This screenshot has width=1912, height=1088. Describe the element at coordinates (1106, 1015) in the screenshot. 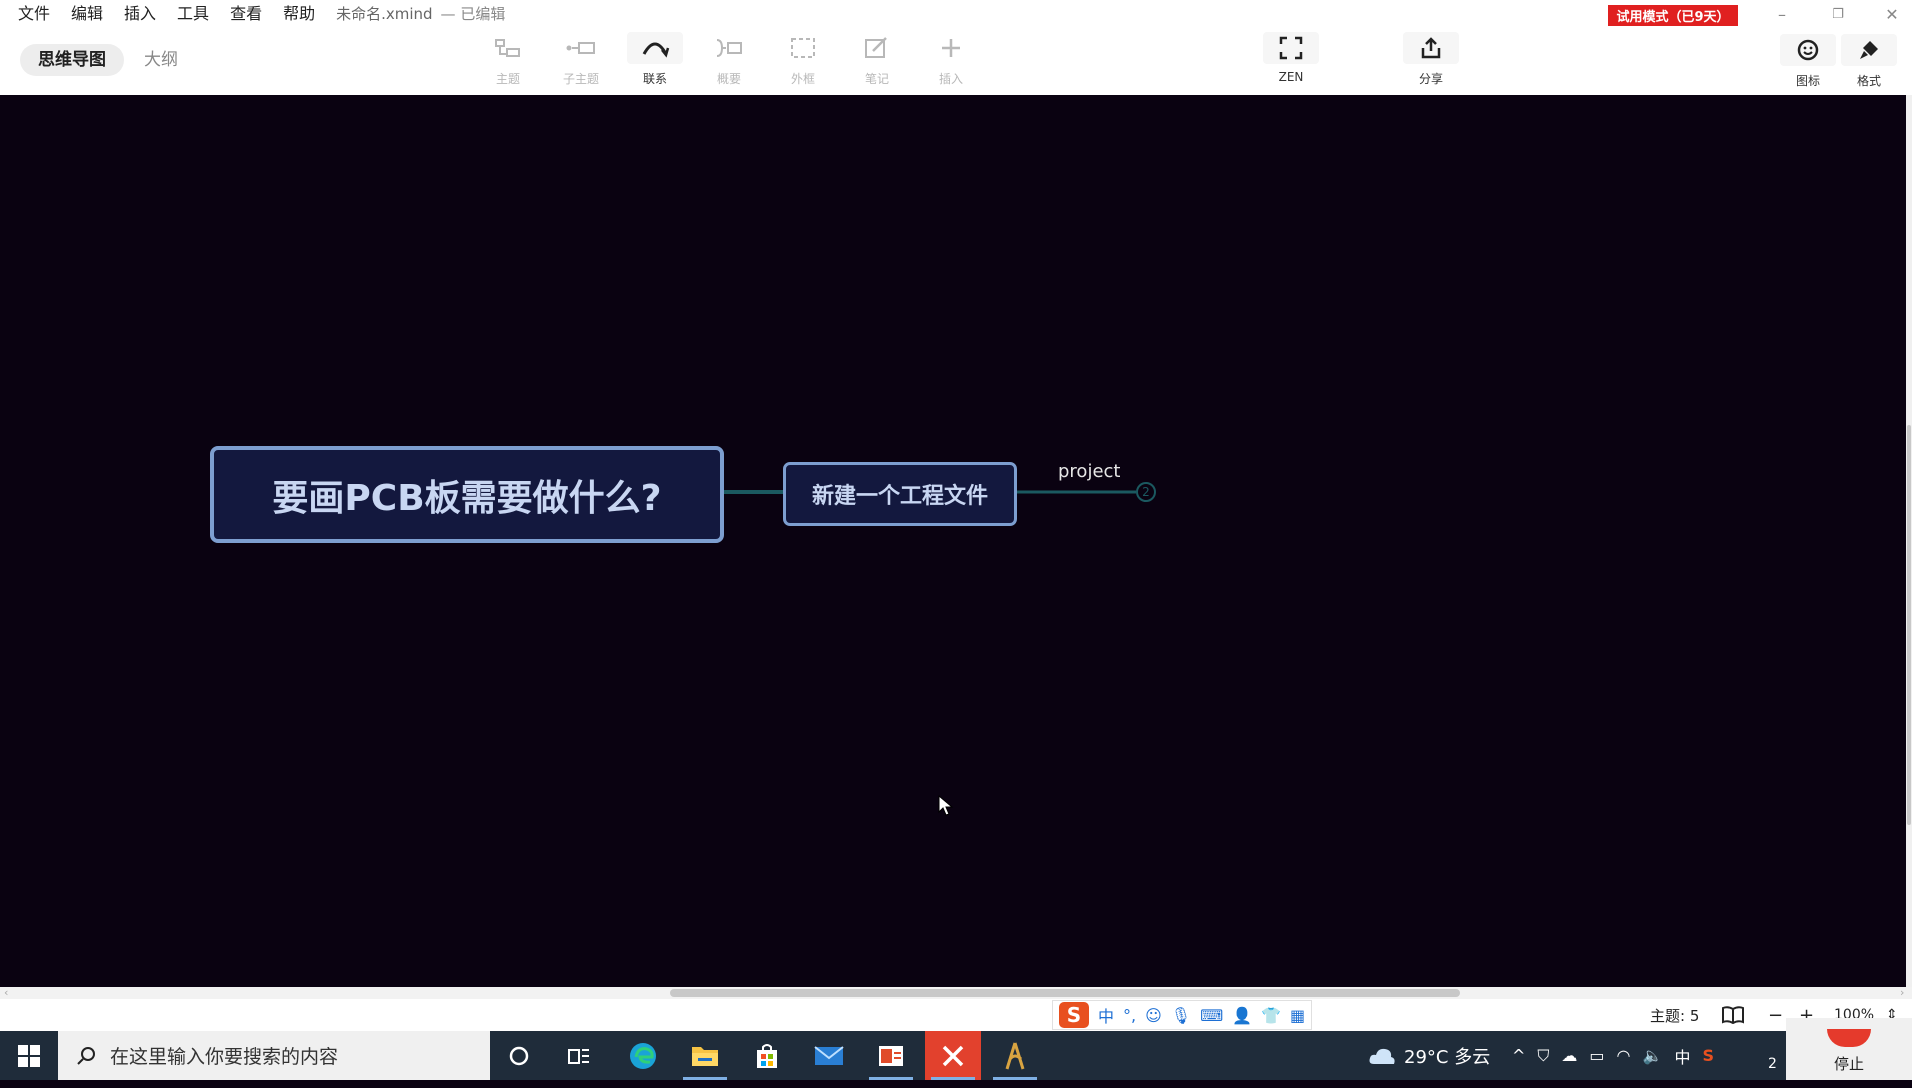

I see `ime-mode-toggle: 中` at that location.